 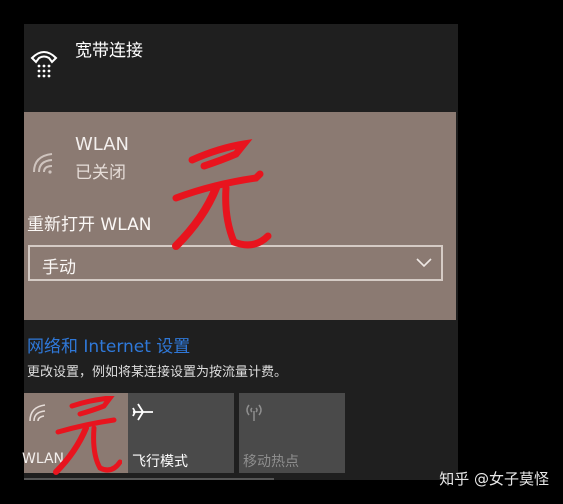 What do you see at coordinates (149, 479) in the screenshot?
I see `divider` at bounding box center [149, 479].